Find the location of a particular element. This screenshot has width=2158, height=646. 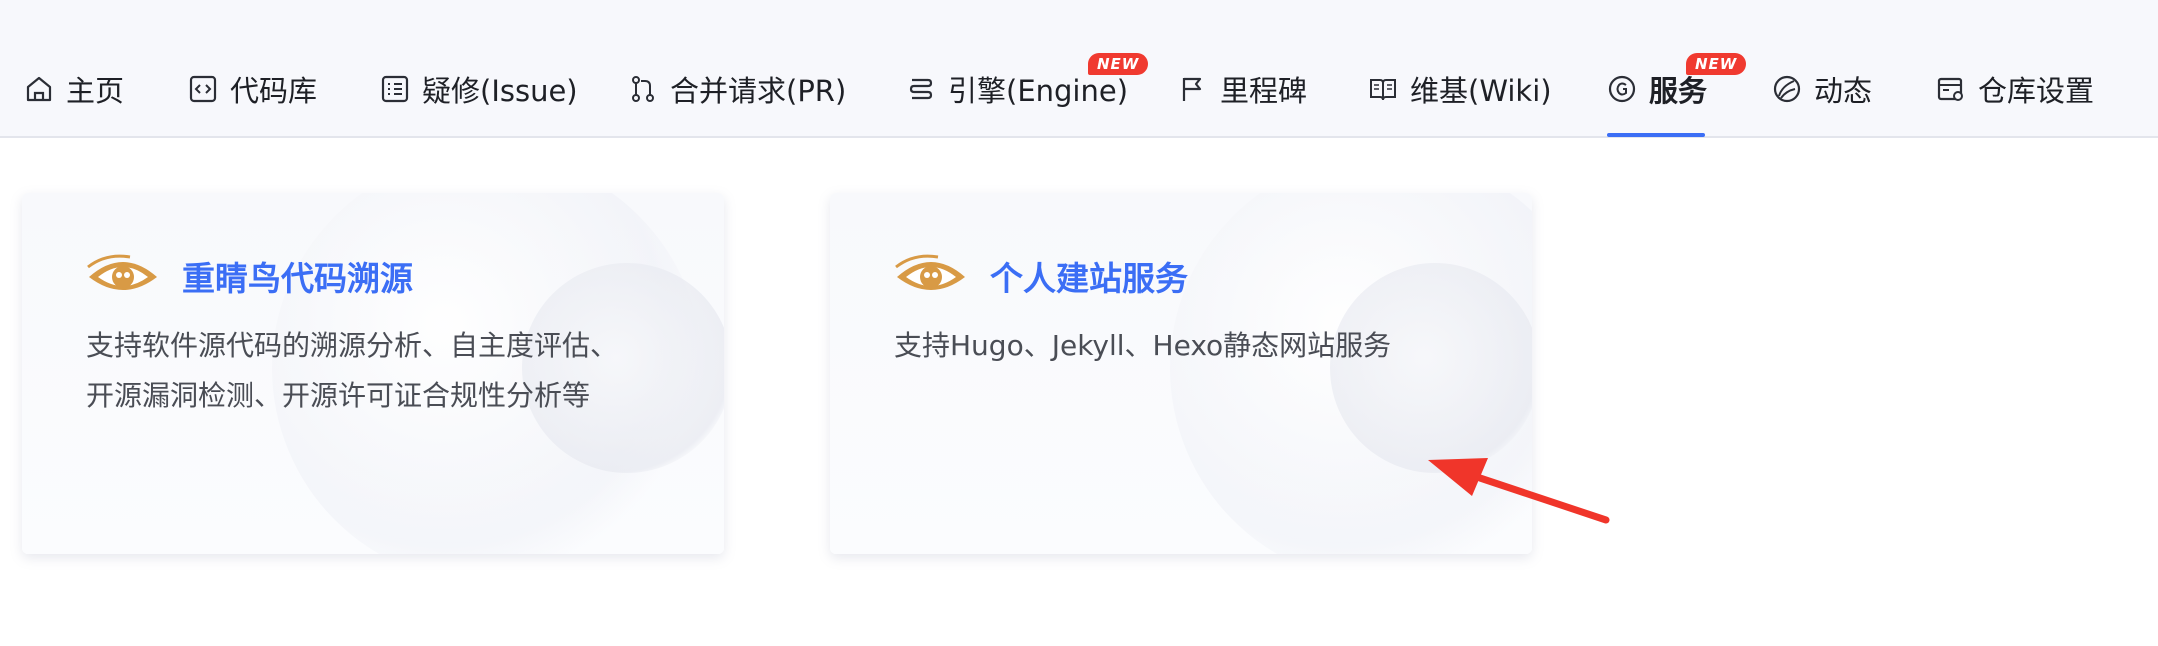

tab-code: 代码库 is located at coordinates (252, 89).